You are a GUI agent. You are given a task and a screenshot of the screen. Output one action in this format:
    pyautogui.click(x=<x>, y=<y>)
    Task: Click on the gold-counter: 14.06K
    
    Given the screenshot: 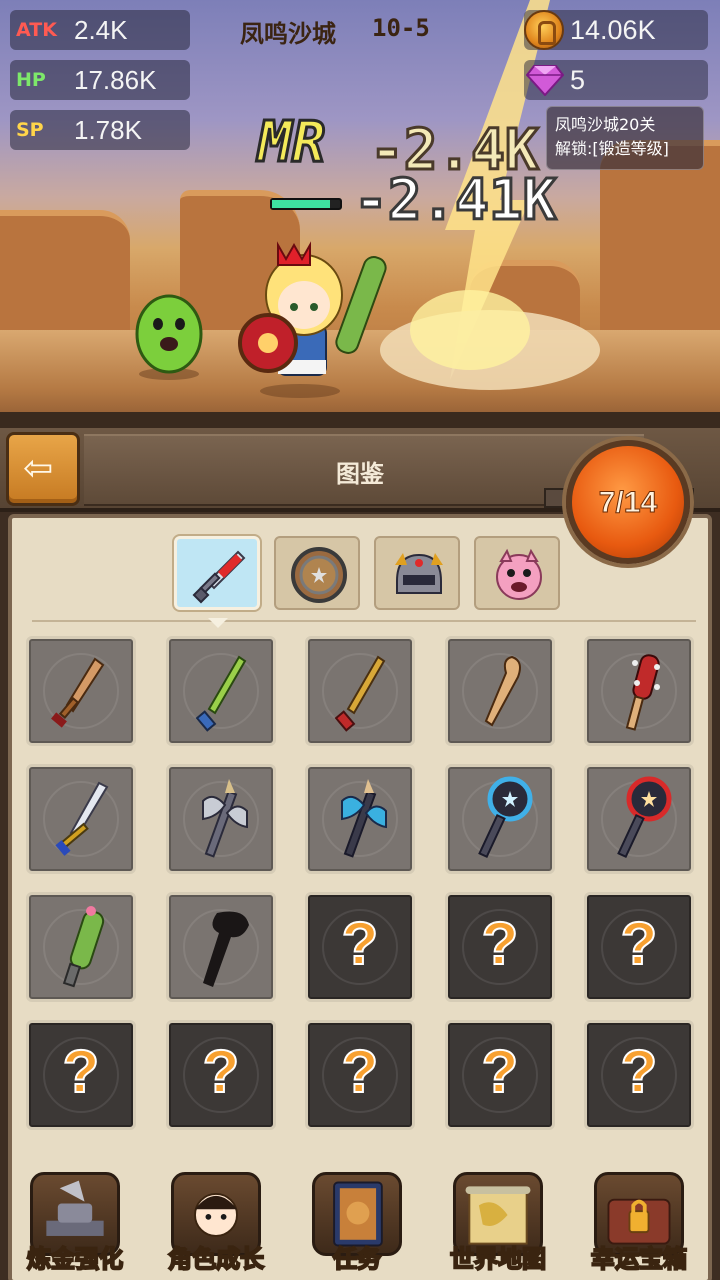 What is the action you would take?
    pyautogui.click(x=616, y=30)
    